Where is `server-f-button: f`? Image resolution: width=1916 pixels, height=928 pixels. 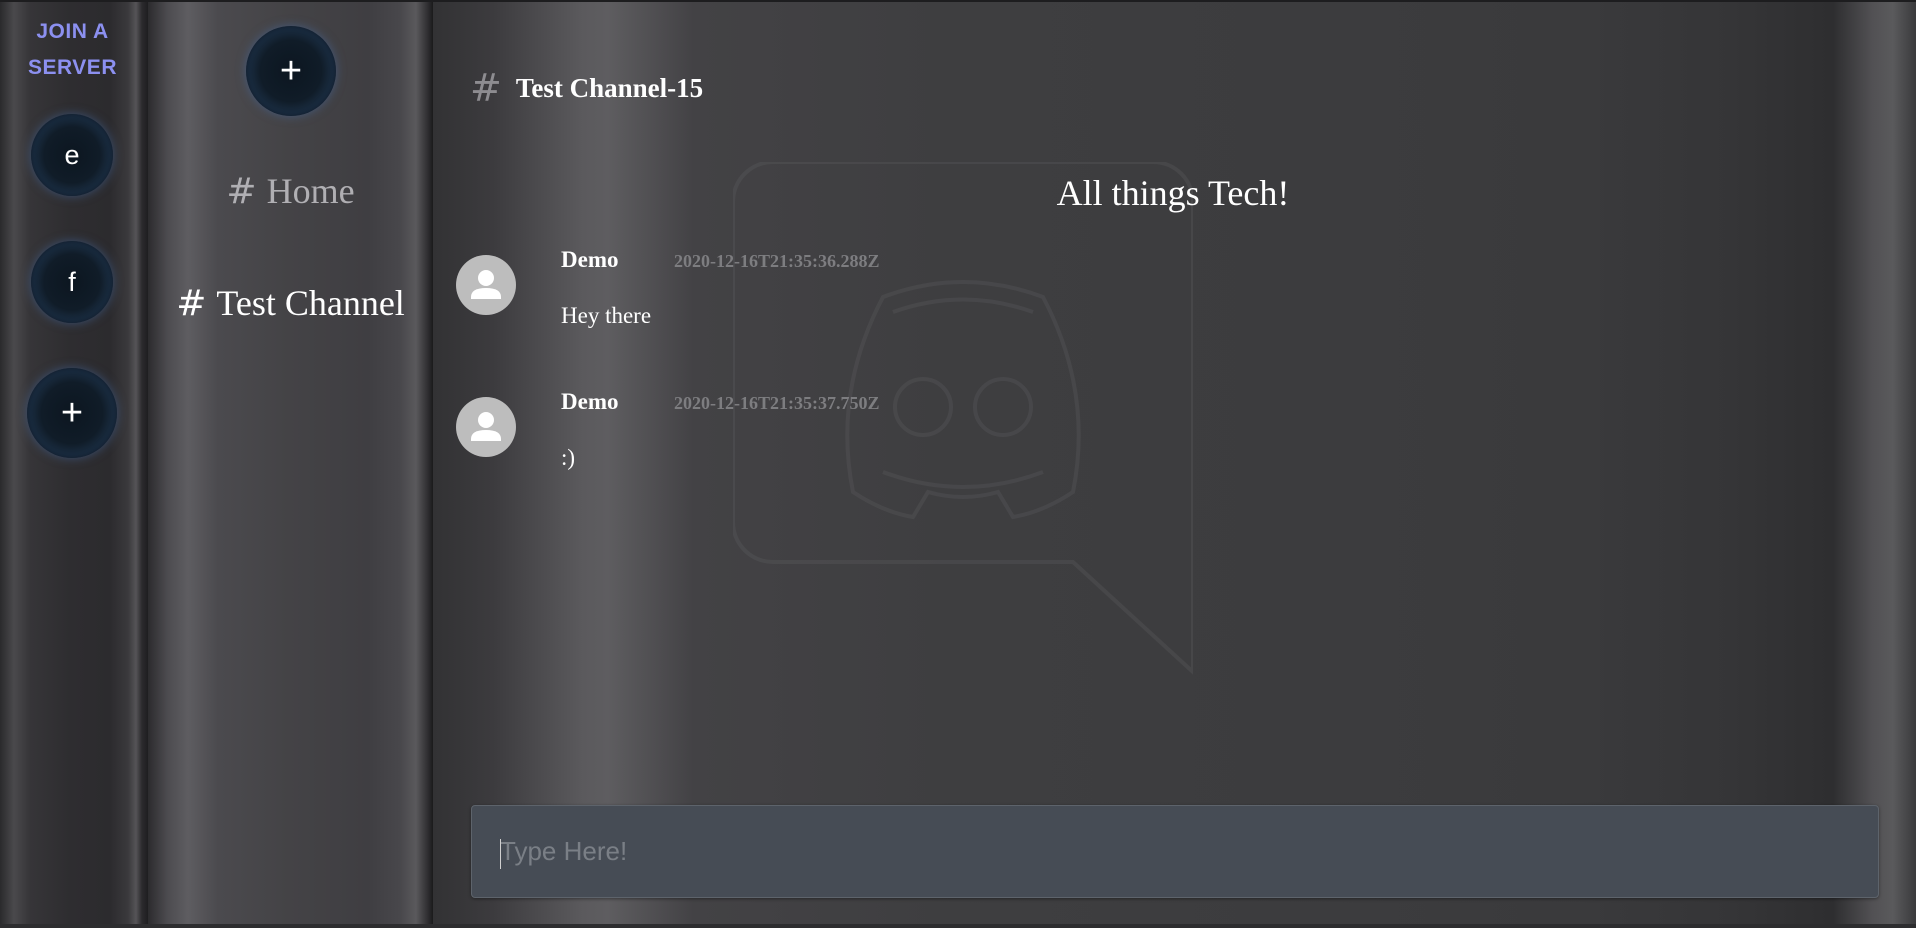 server-f-button: f is located at coordinates (72, 282).